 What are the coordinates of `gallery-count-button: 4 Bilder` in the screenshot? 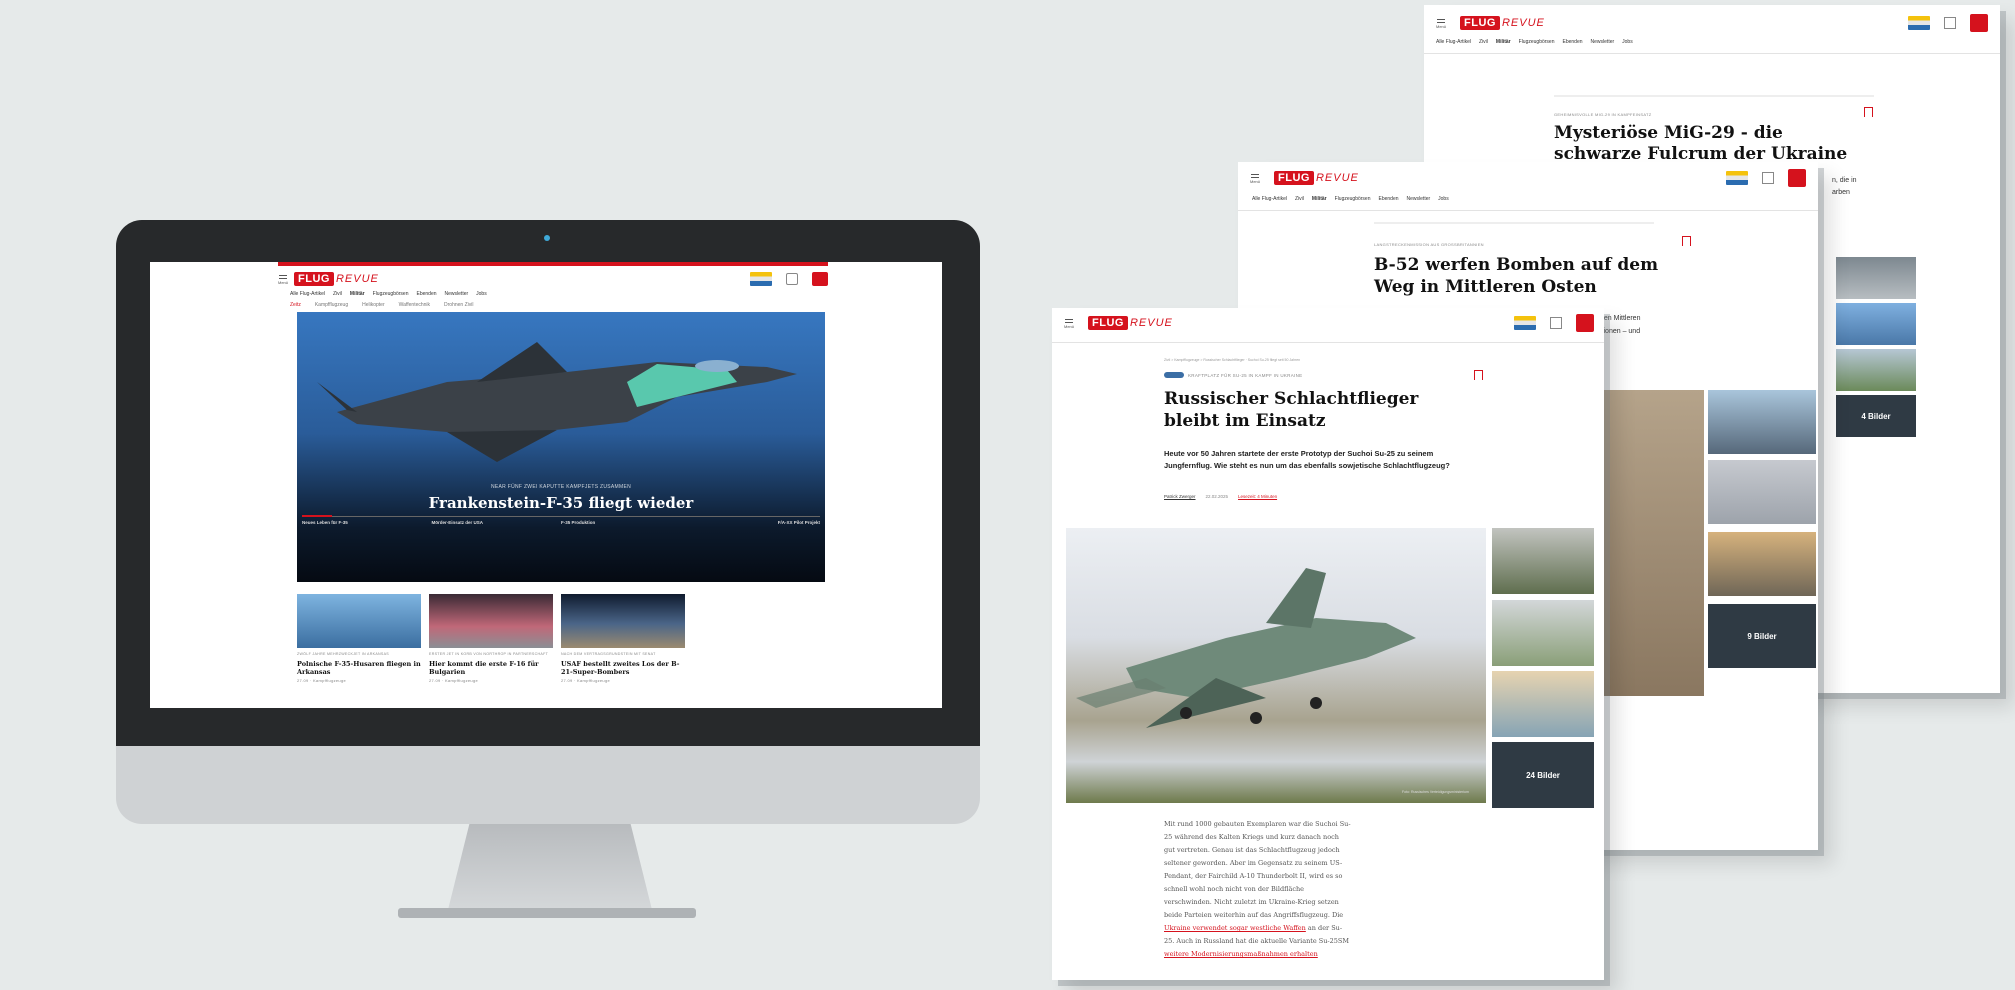 It's located at (1876, 416).